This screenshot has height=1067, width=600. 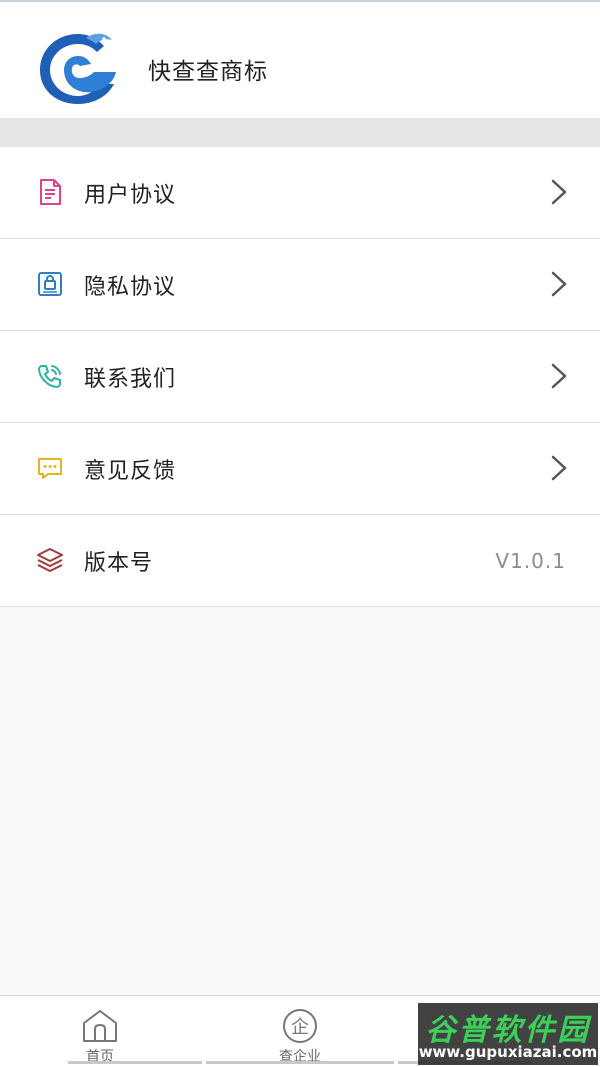 I want to click on menu-item-feedback: 意见反馈, so click(x=300, y=469).